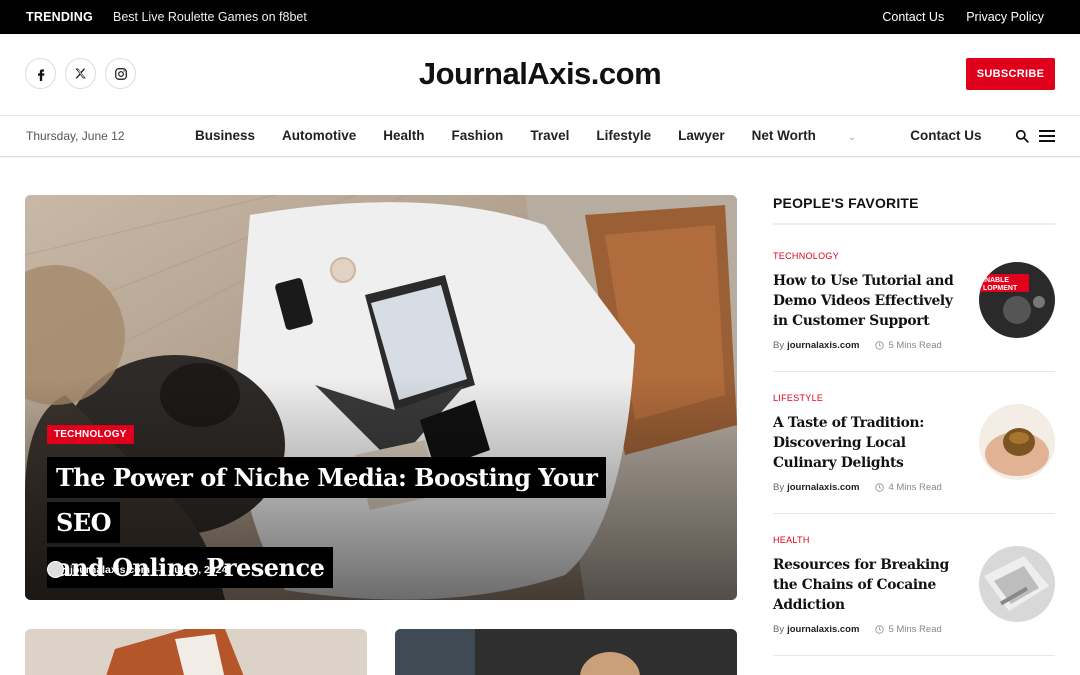 Image resolution: width=1080 pixels, height=675 pixels. I want to click on avatar, so click(55, 569).